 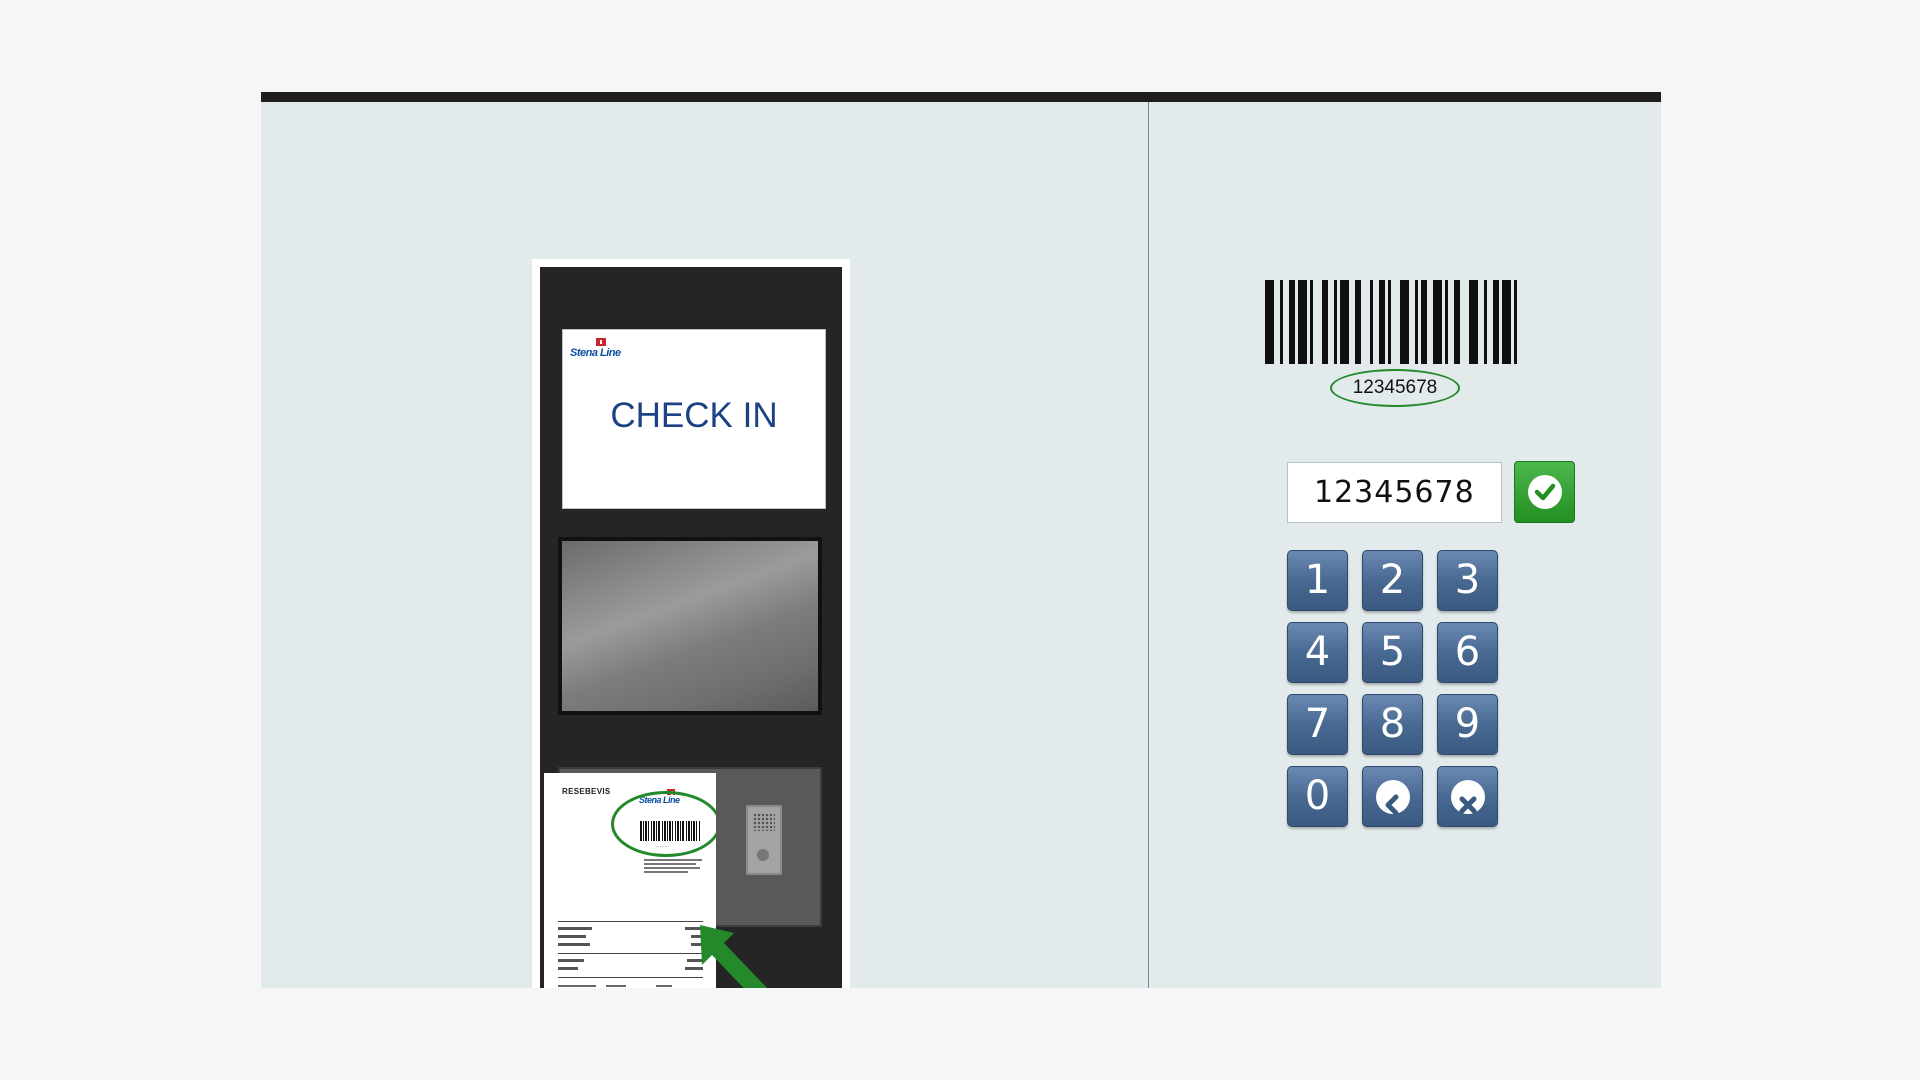 What do you see at coordinates (734, 956) in the screenshot?
I see `arrow-icon` at bounding box center [734, 956].